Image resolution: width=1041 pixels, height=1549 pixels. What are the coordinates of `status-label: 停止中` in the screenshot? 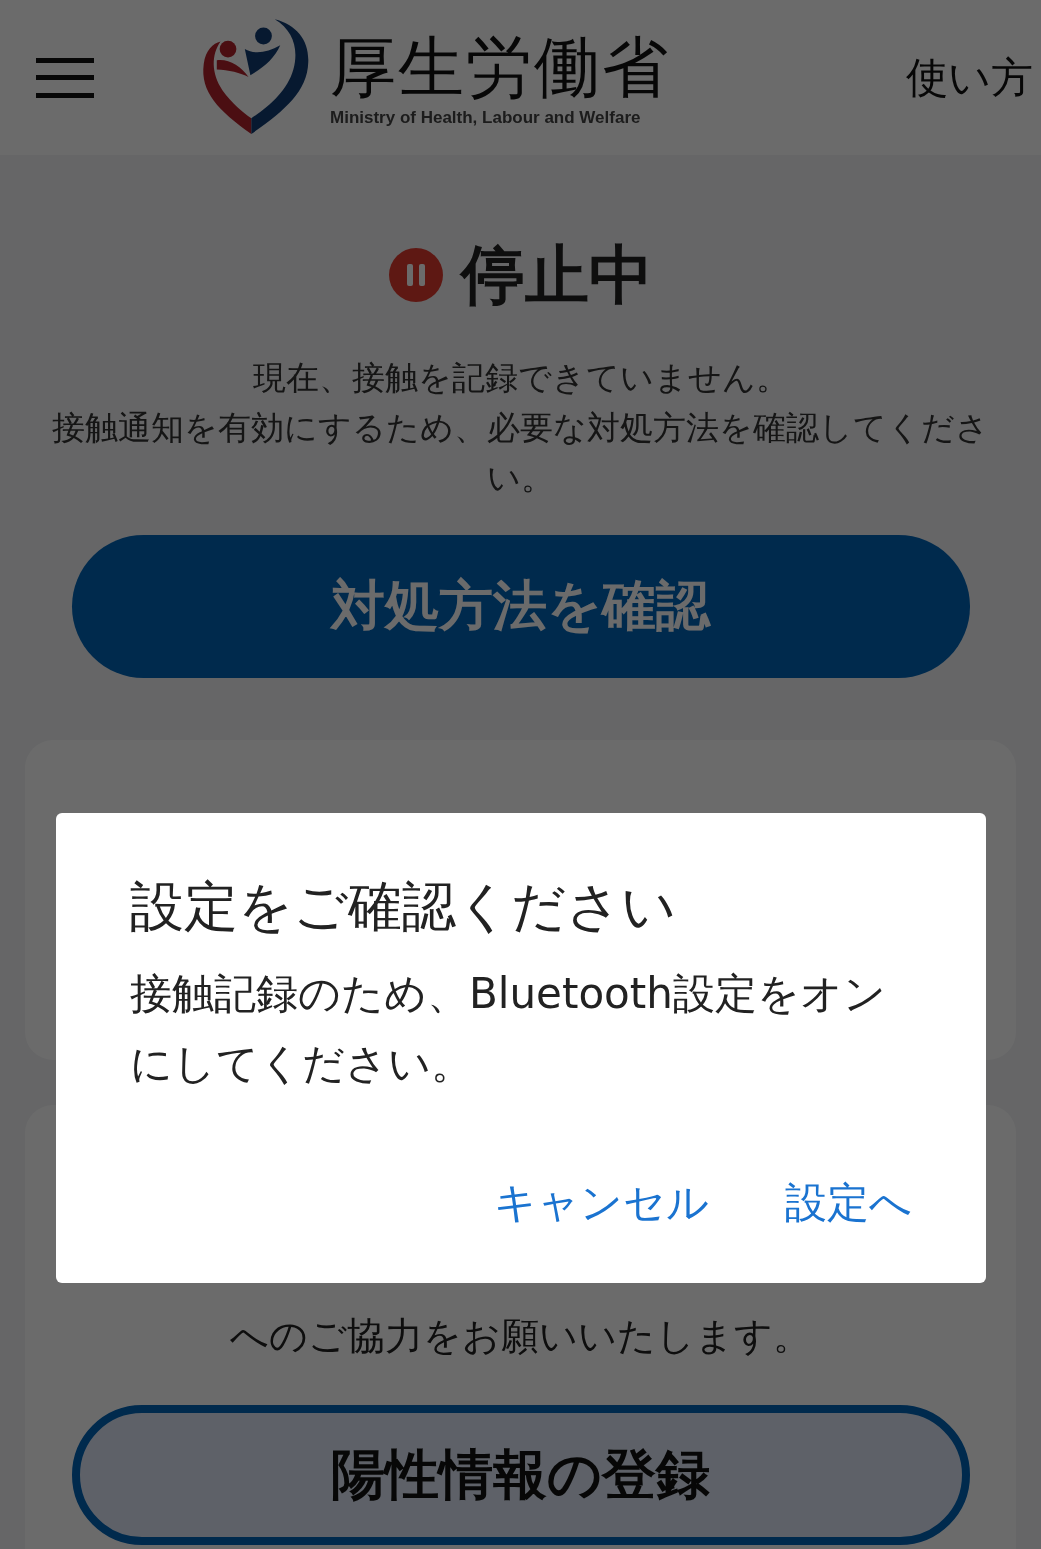 It's located at (556, 275).